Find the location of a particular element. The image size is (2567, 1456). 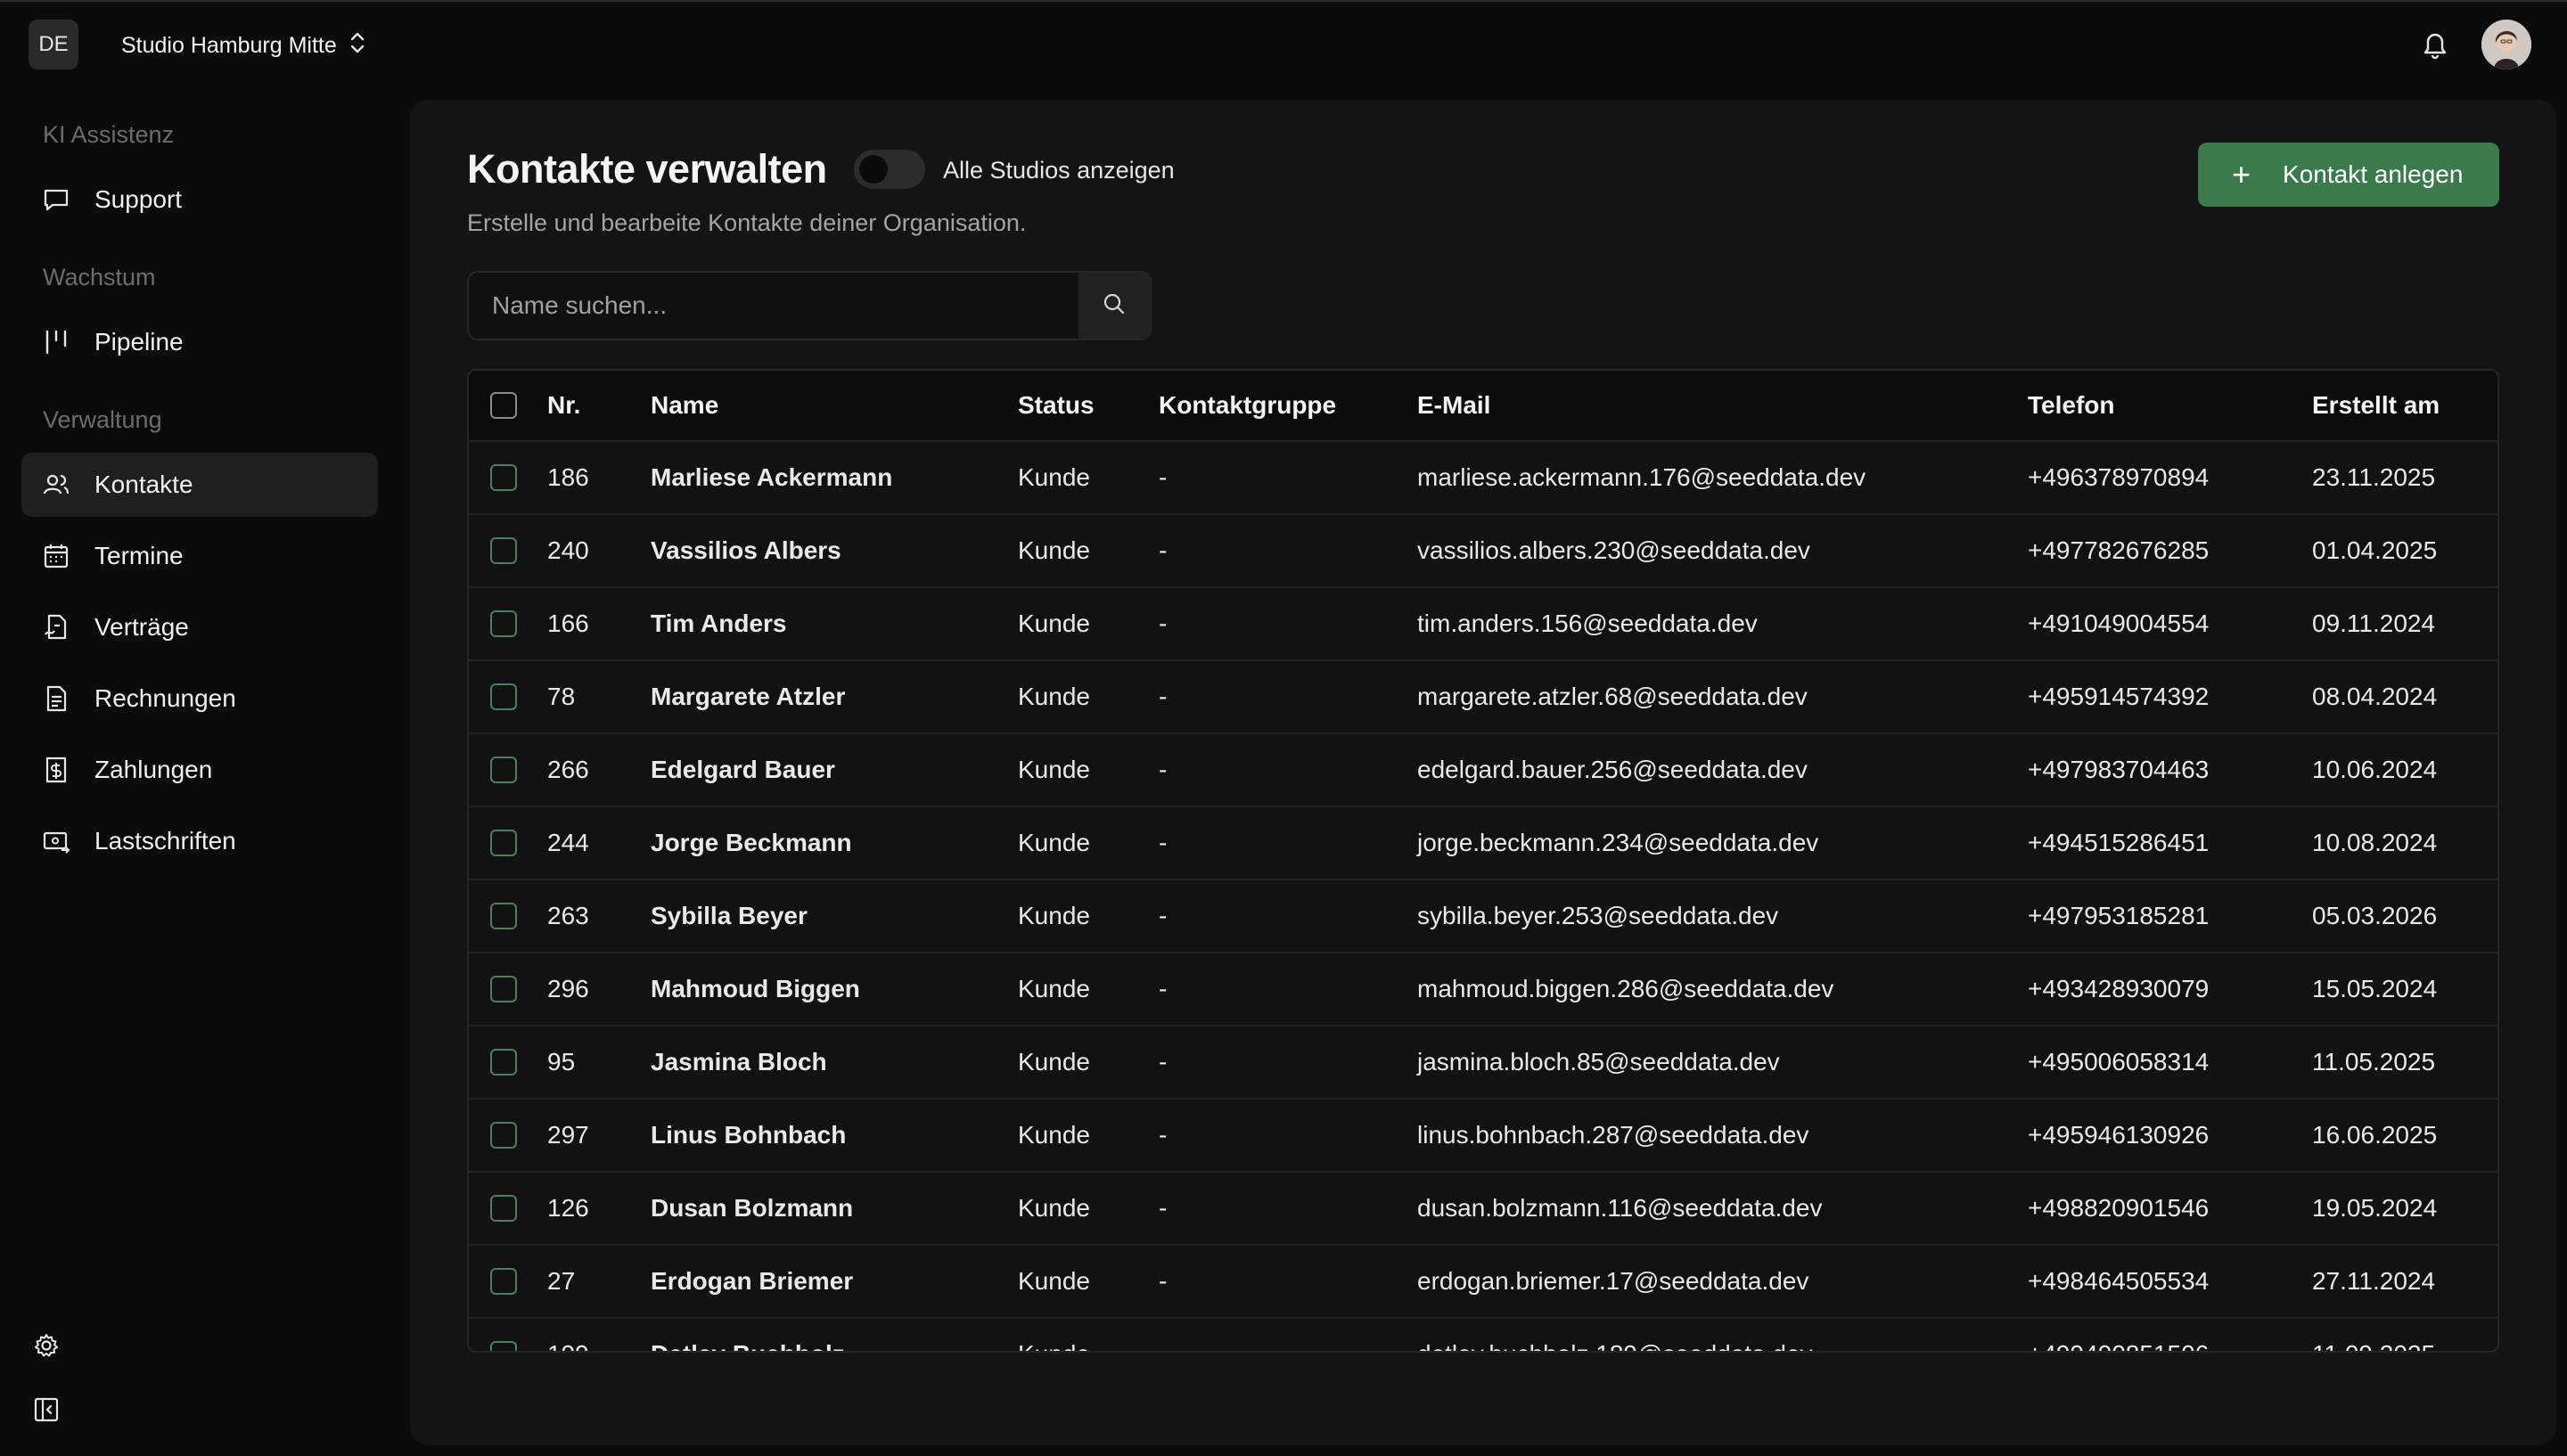

calendar-icon is located at coordinates (56, 556).